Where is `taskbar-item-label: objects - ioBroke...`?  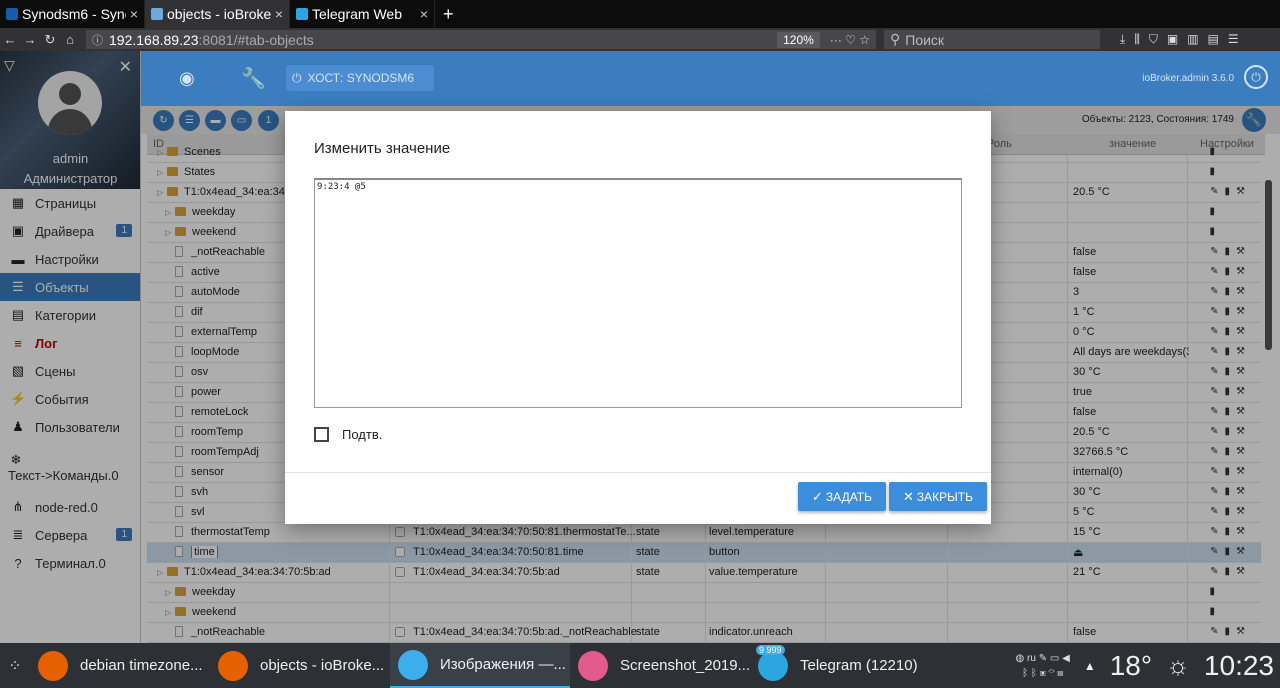
taskbar-item-label: objects - ioBroke... is located at coordinates (322, 665).